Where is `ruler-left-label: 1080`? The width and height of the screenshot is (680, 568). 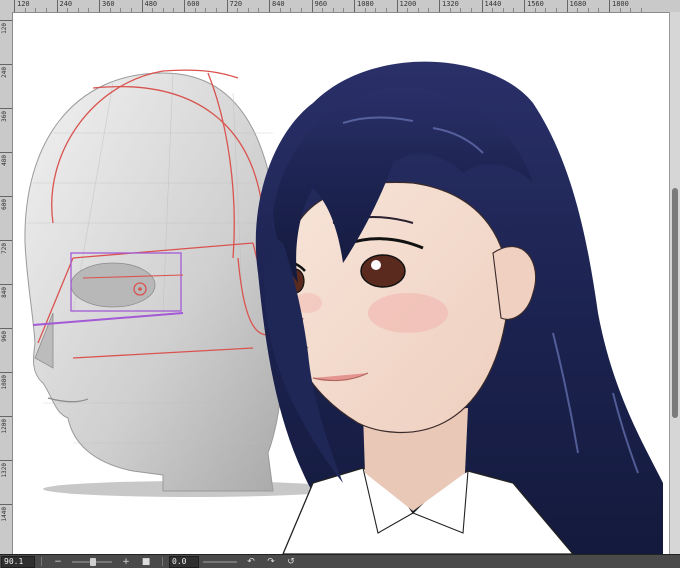 ruler-left-label: 1080 is located at coordinates (4, 382).